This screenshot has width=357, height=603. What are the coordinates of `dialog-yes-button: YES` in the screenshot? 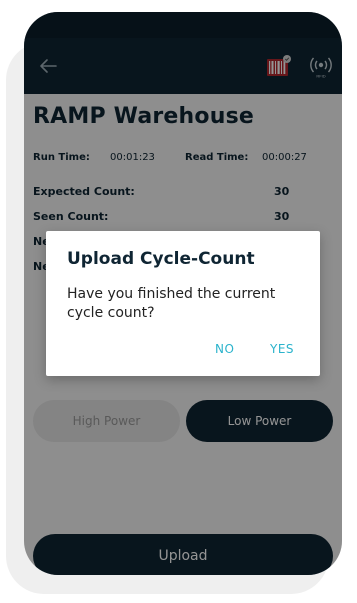 It's located at (282, 349).